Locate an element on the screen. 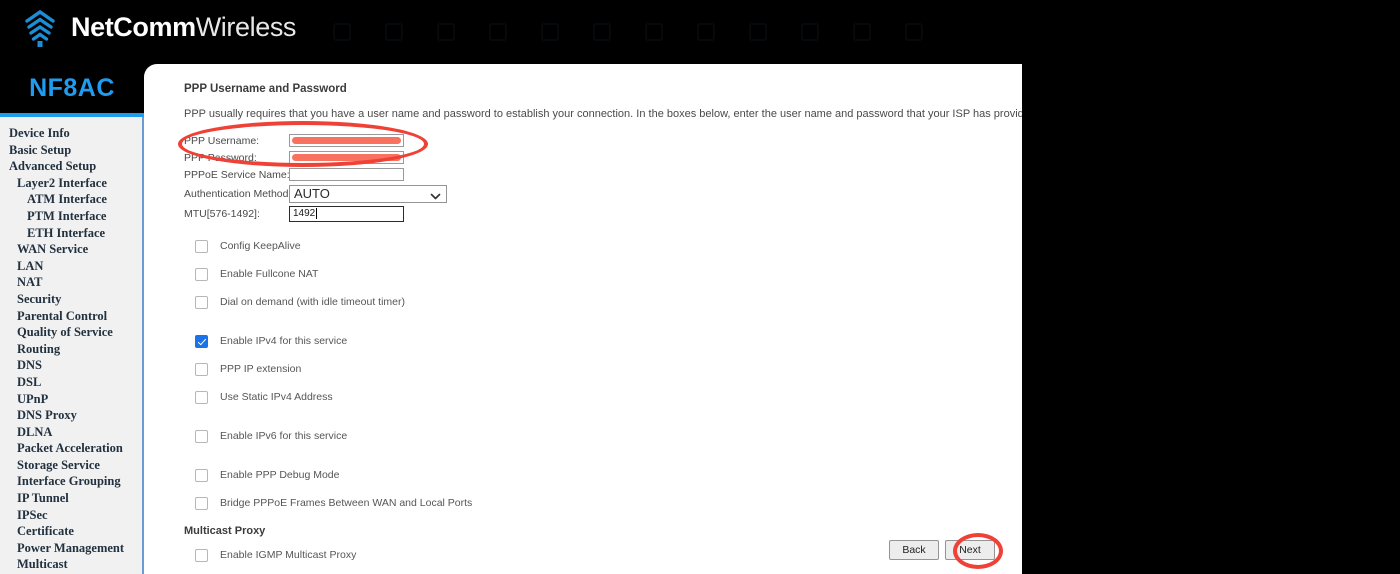 This screenshot has width=1400, height=574. sidebar-item-storage-service: Storage Service is located at coordinates (71, 465).